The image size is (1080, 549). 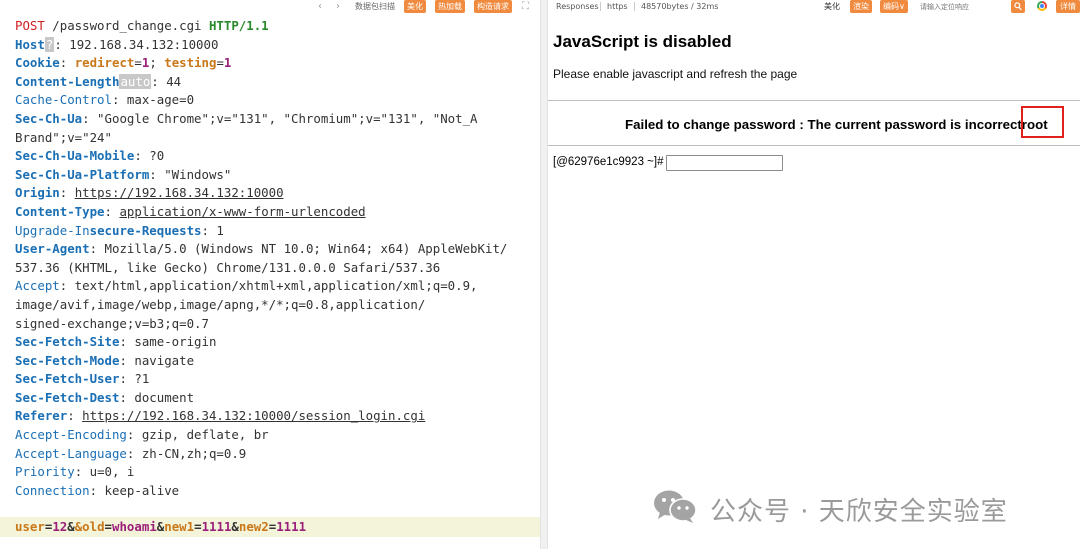 I want to click on search-button, so click(x=1018, y=6).